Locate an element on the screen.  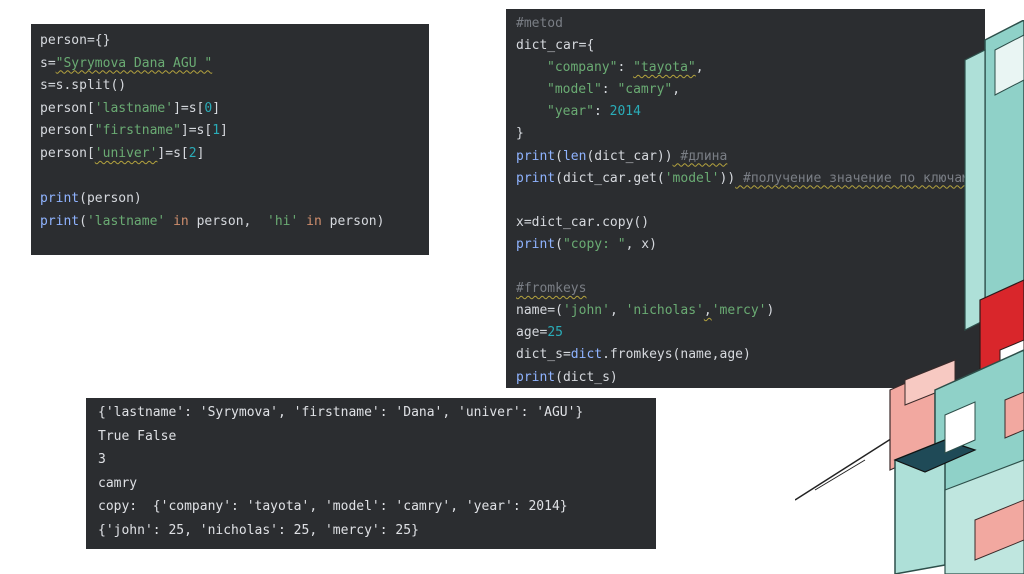
output-line: 3 is located at coordinates (102, 460).